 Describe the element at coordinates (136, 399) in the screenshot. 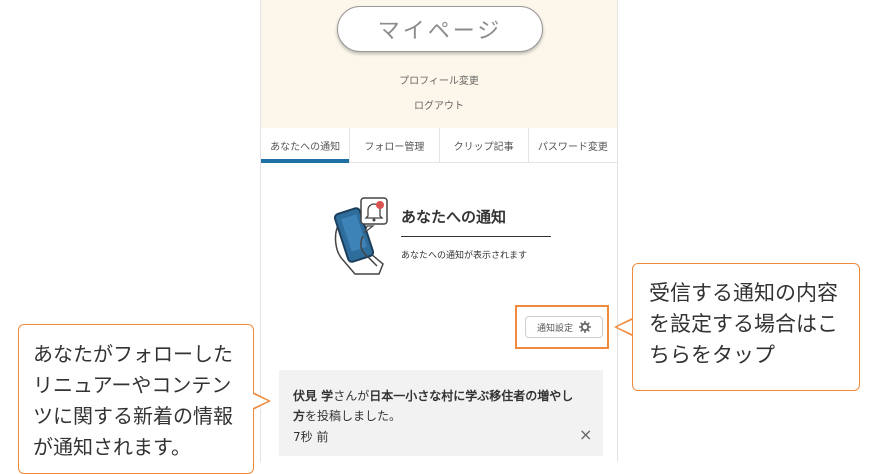

I see `notification-callout: あなたがフォローしたリニュアーやコンテンツに関する新着の情報が通知されます。` at that location.